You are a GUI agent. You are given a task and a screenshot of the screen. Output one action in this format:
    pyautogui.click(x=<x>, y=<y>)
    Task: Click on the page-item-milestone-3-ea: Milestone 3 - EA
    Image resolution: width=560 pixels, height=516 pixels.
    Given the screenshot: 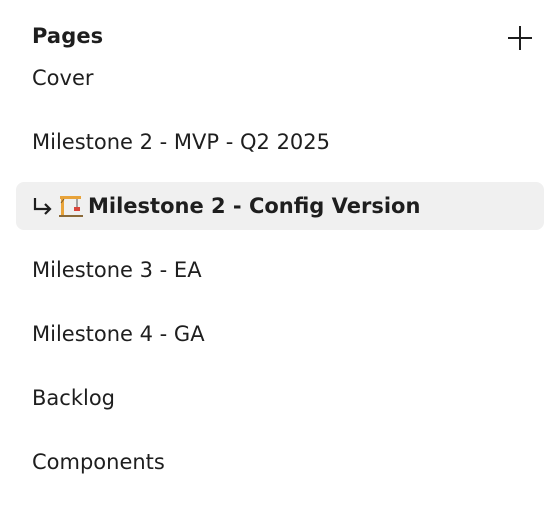 What is the action you would take?
    pyautogui.click(x=280, y=270)
    